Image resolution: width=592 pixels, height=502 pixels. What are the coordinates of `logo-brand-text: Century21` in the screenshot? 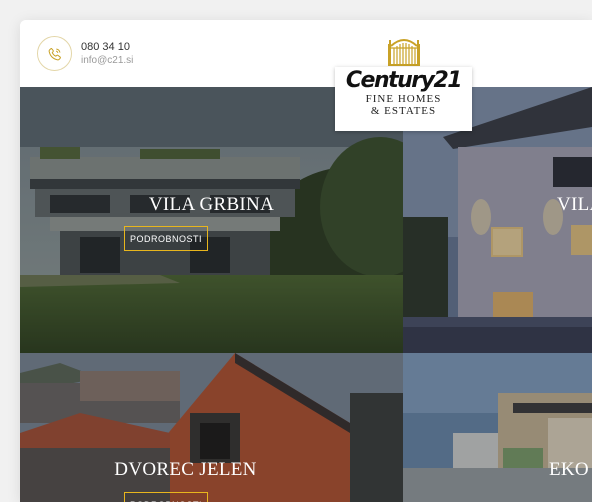 It's located at (404, 80).